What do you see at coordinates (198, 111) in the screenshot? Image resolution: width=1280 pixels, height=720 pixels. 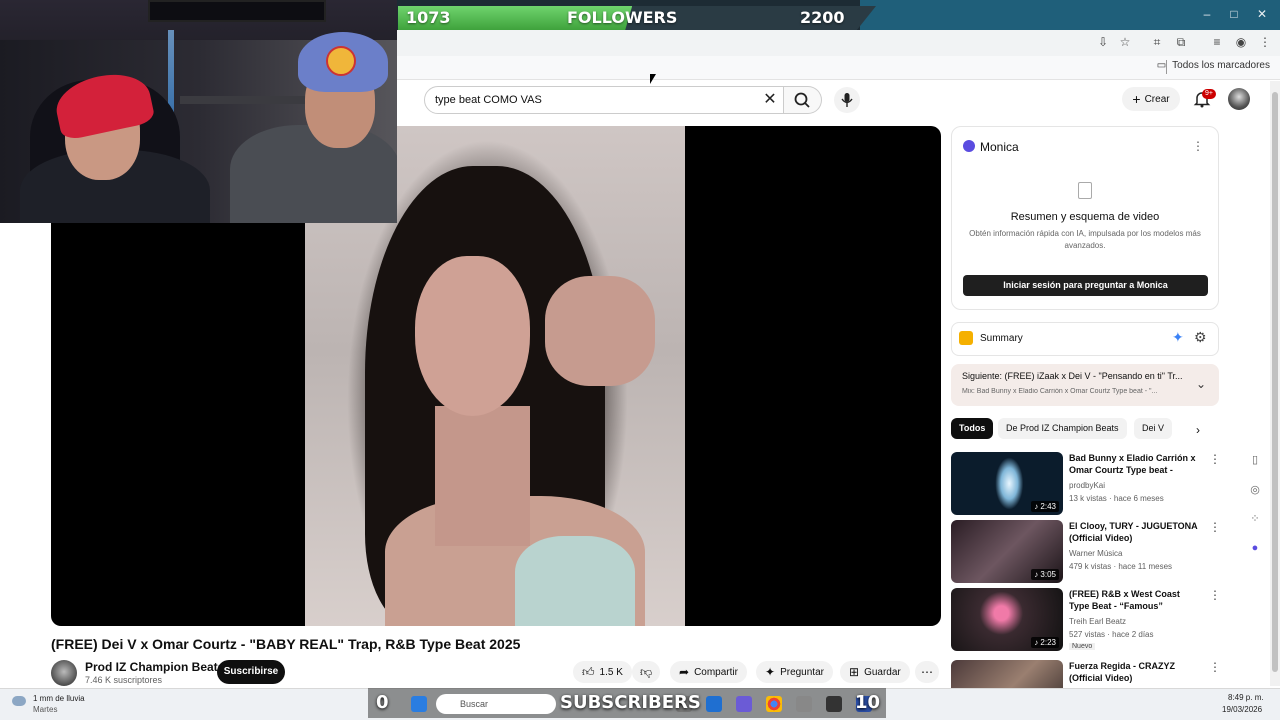 I see `webcam-overlay` at bounding box center [198, 111].